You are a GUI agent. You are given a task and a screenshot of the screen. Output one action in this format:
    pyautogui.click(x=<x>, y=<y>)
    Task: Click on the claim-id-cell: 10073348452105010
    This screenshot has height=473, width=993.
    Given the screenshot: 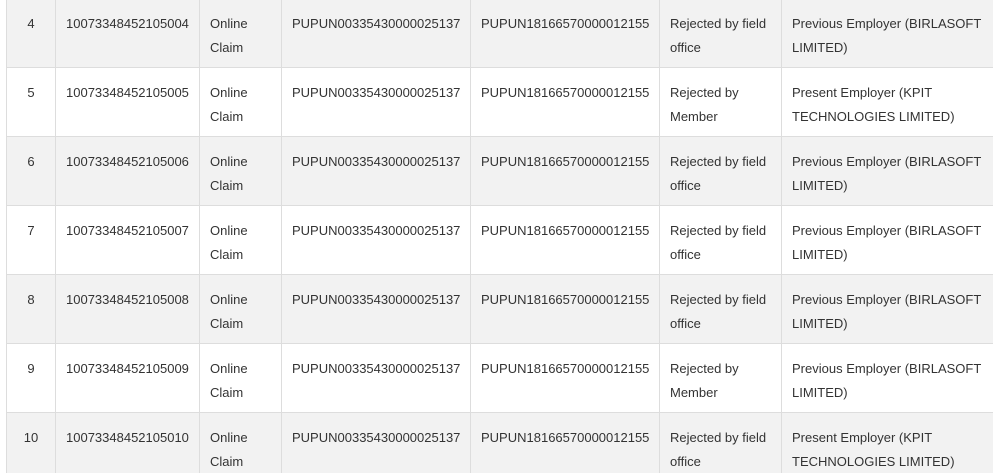 What is the action you would take?
    pyautogui.click(x=127, y=442)
    